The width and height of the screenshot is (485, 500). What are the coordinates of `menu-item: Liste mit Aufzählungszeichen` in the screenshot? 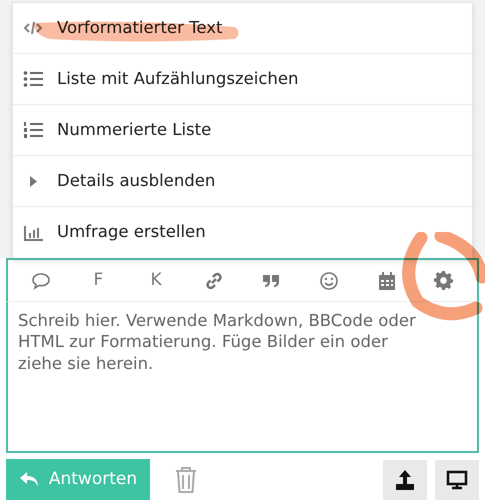 It's located at (242, 79).